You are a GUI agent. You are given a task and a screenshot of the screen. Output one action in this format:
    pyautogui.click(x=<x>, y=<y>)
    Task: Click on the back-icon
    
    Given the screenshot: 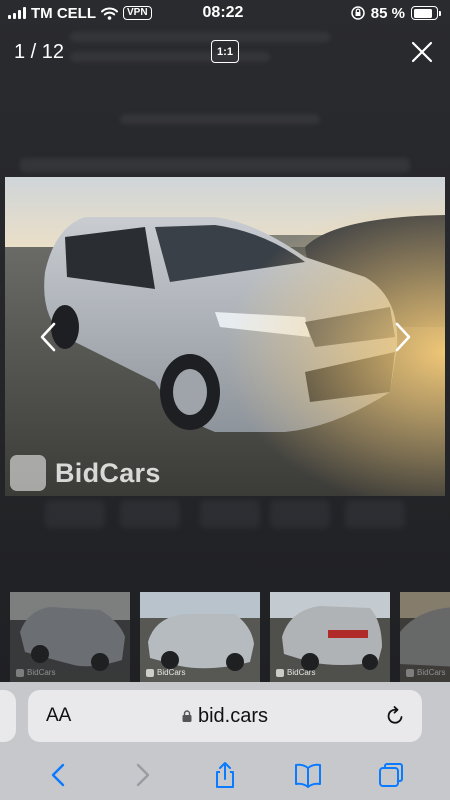 What is the action you would take?
    pyautogui.click(x=59, y=775)
    